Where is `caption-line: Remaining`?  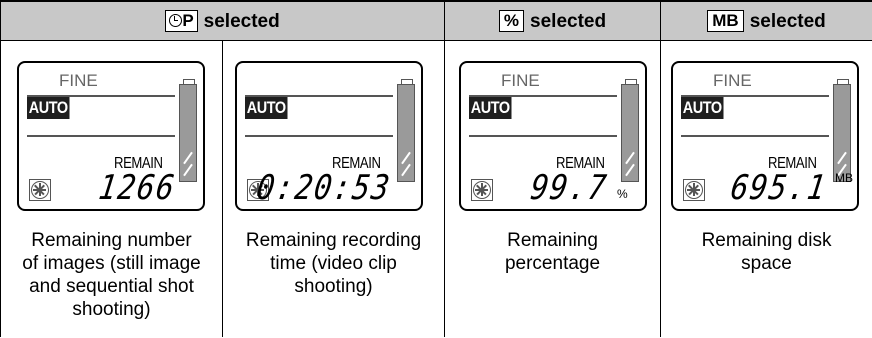
caption-line: Remaining is located at coordinates (552, 240).